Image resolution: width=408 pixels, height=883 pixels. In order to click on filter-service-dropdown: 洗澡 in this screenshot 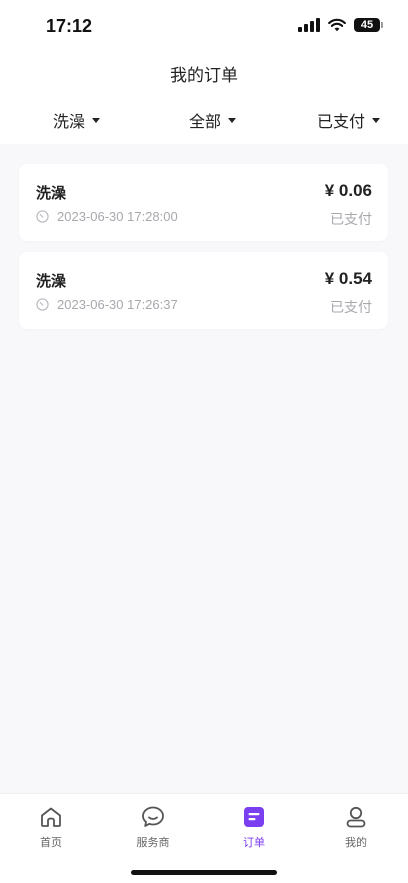, I will do `click(77, 120)`.